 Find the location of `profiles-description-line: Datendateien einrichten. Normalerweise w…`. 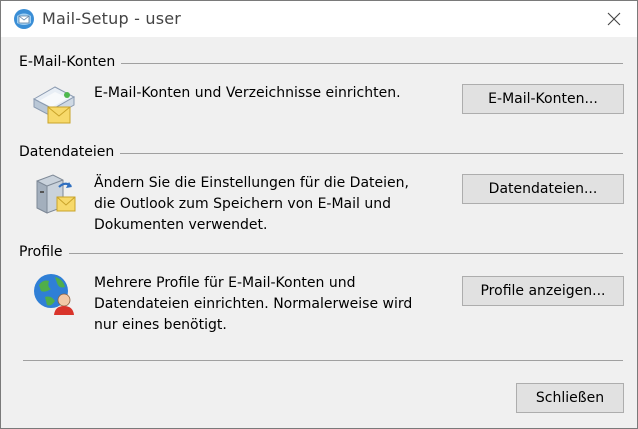

profiles-description-line: Datendateien einrichten. Normalerweise w… is located at coordinates (253, 304).